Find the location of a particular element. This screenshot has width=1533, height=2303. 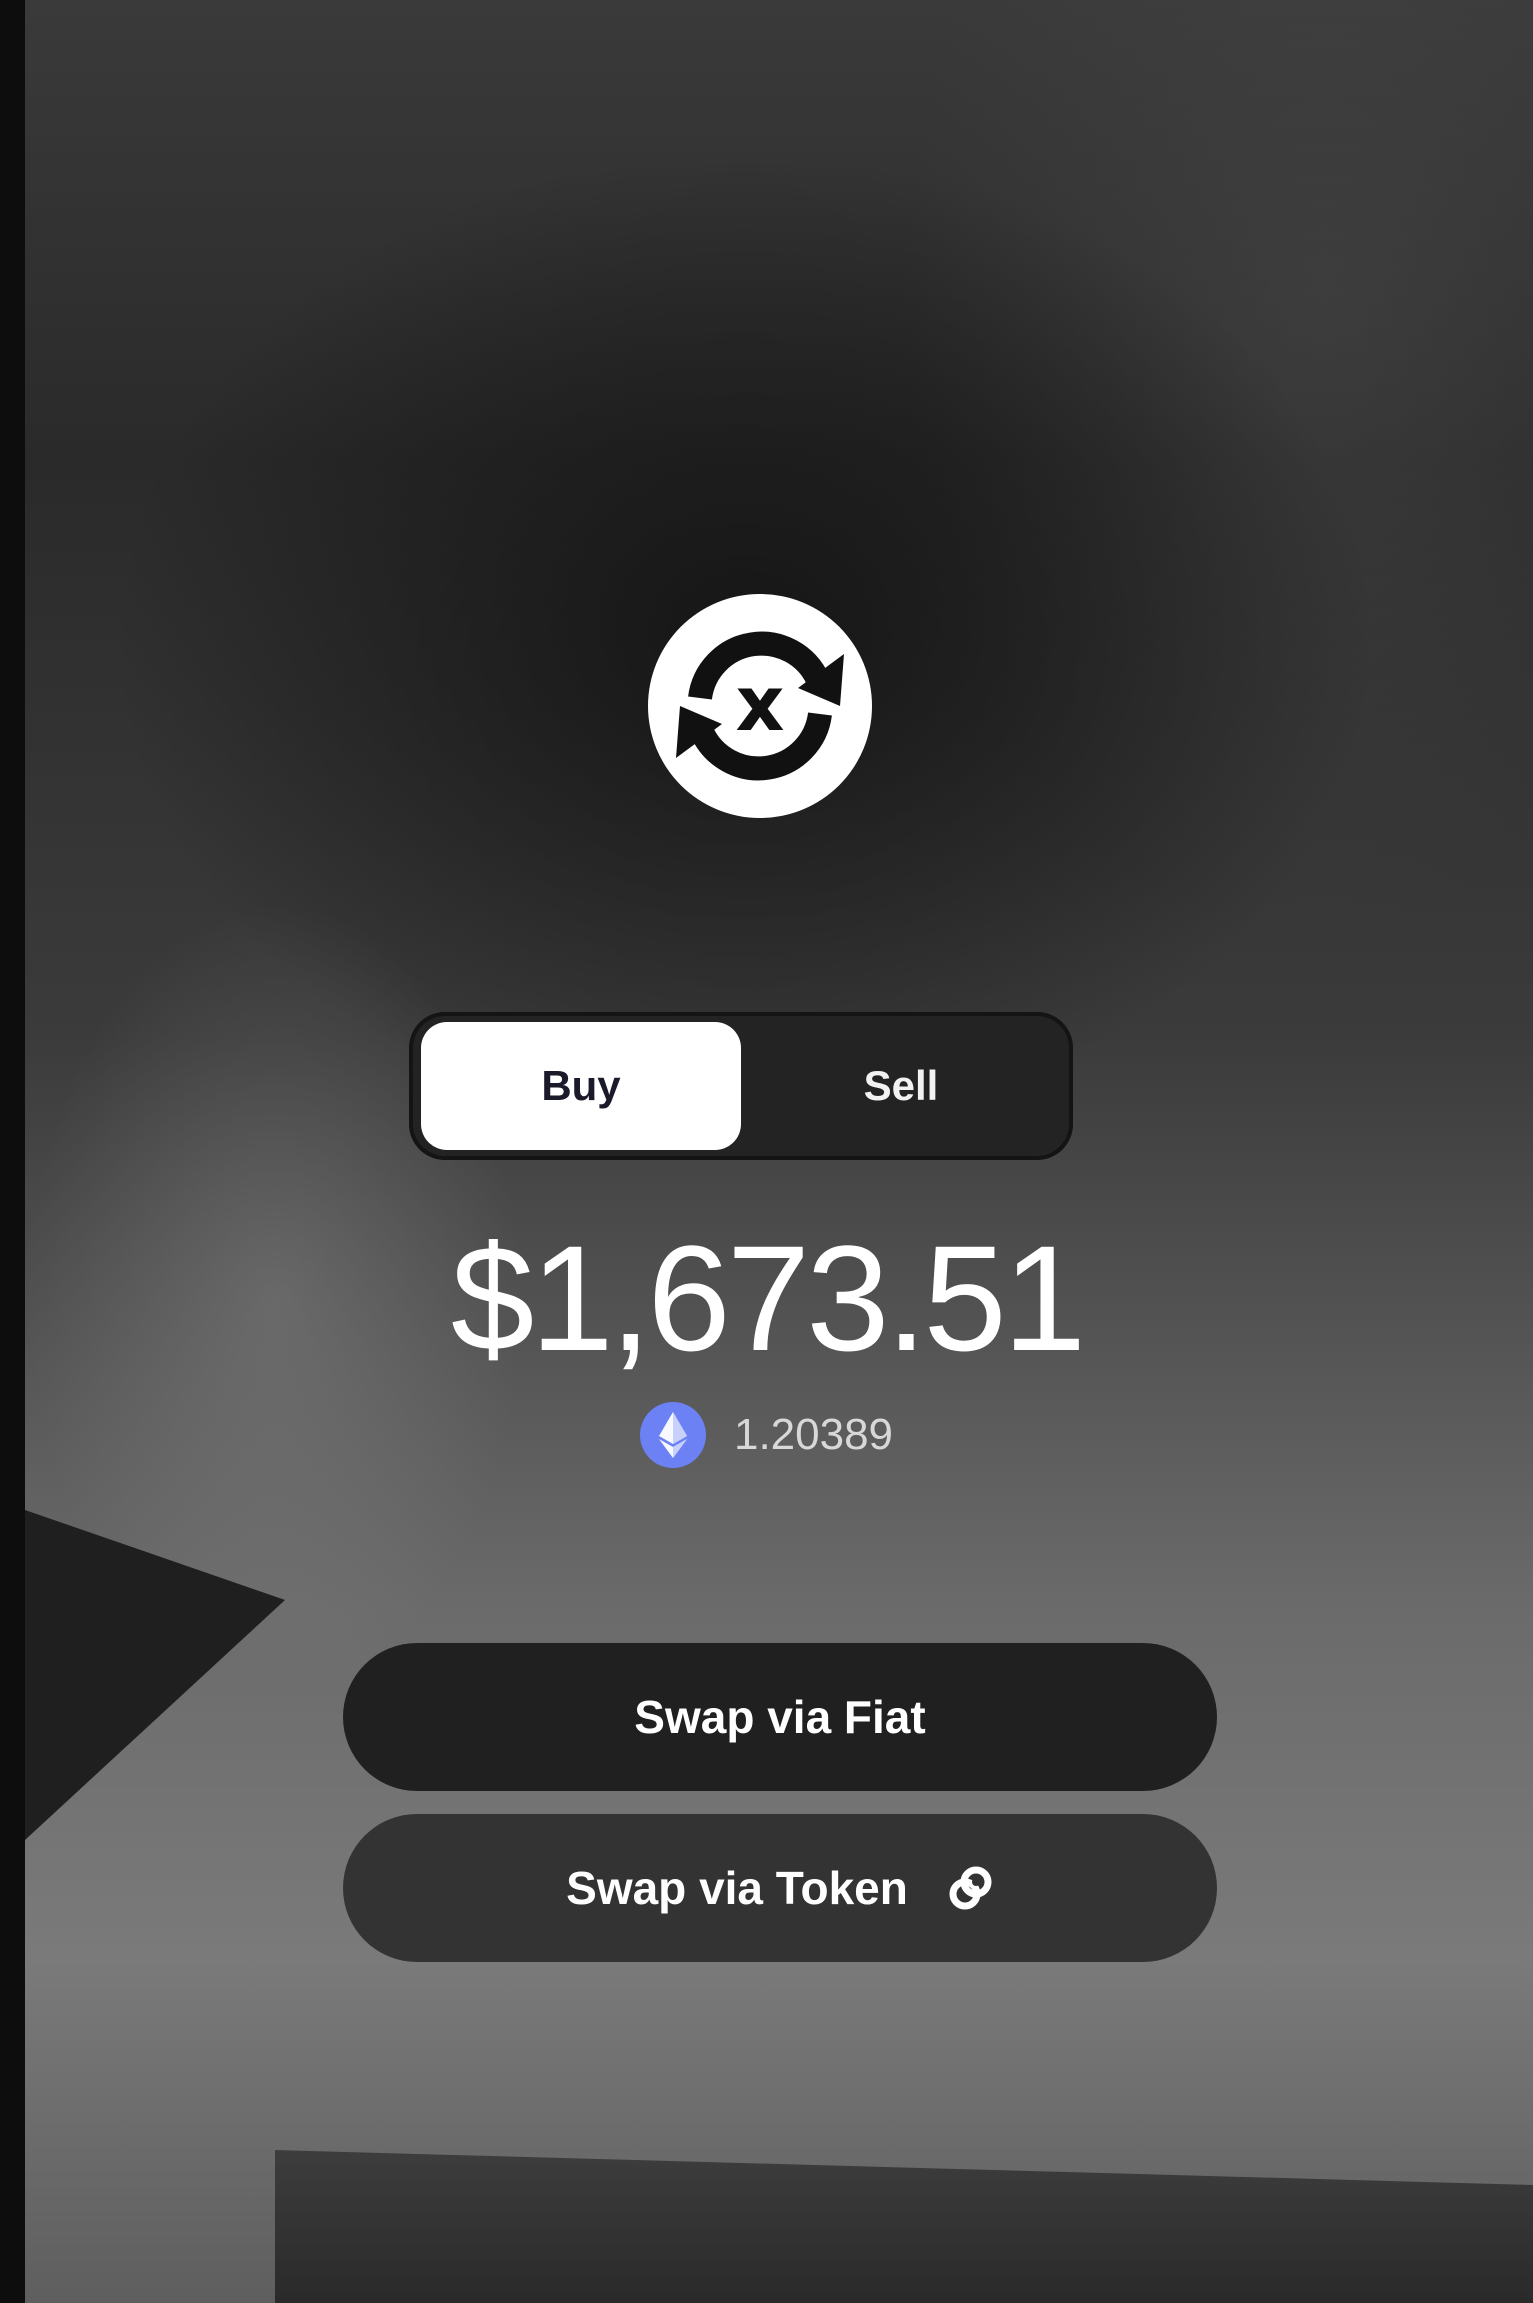

swap-x-logo-icon: x is located at coordinates (760, 706).